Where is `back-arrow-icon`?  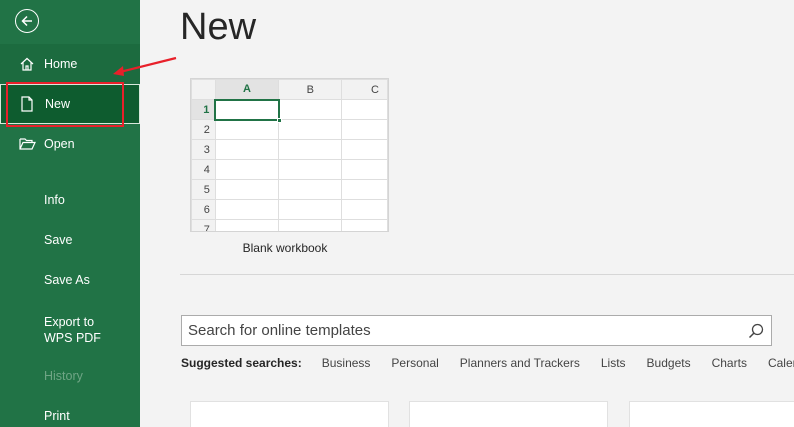 back-arrow-icon is located at coordinates (26, 21).